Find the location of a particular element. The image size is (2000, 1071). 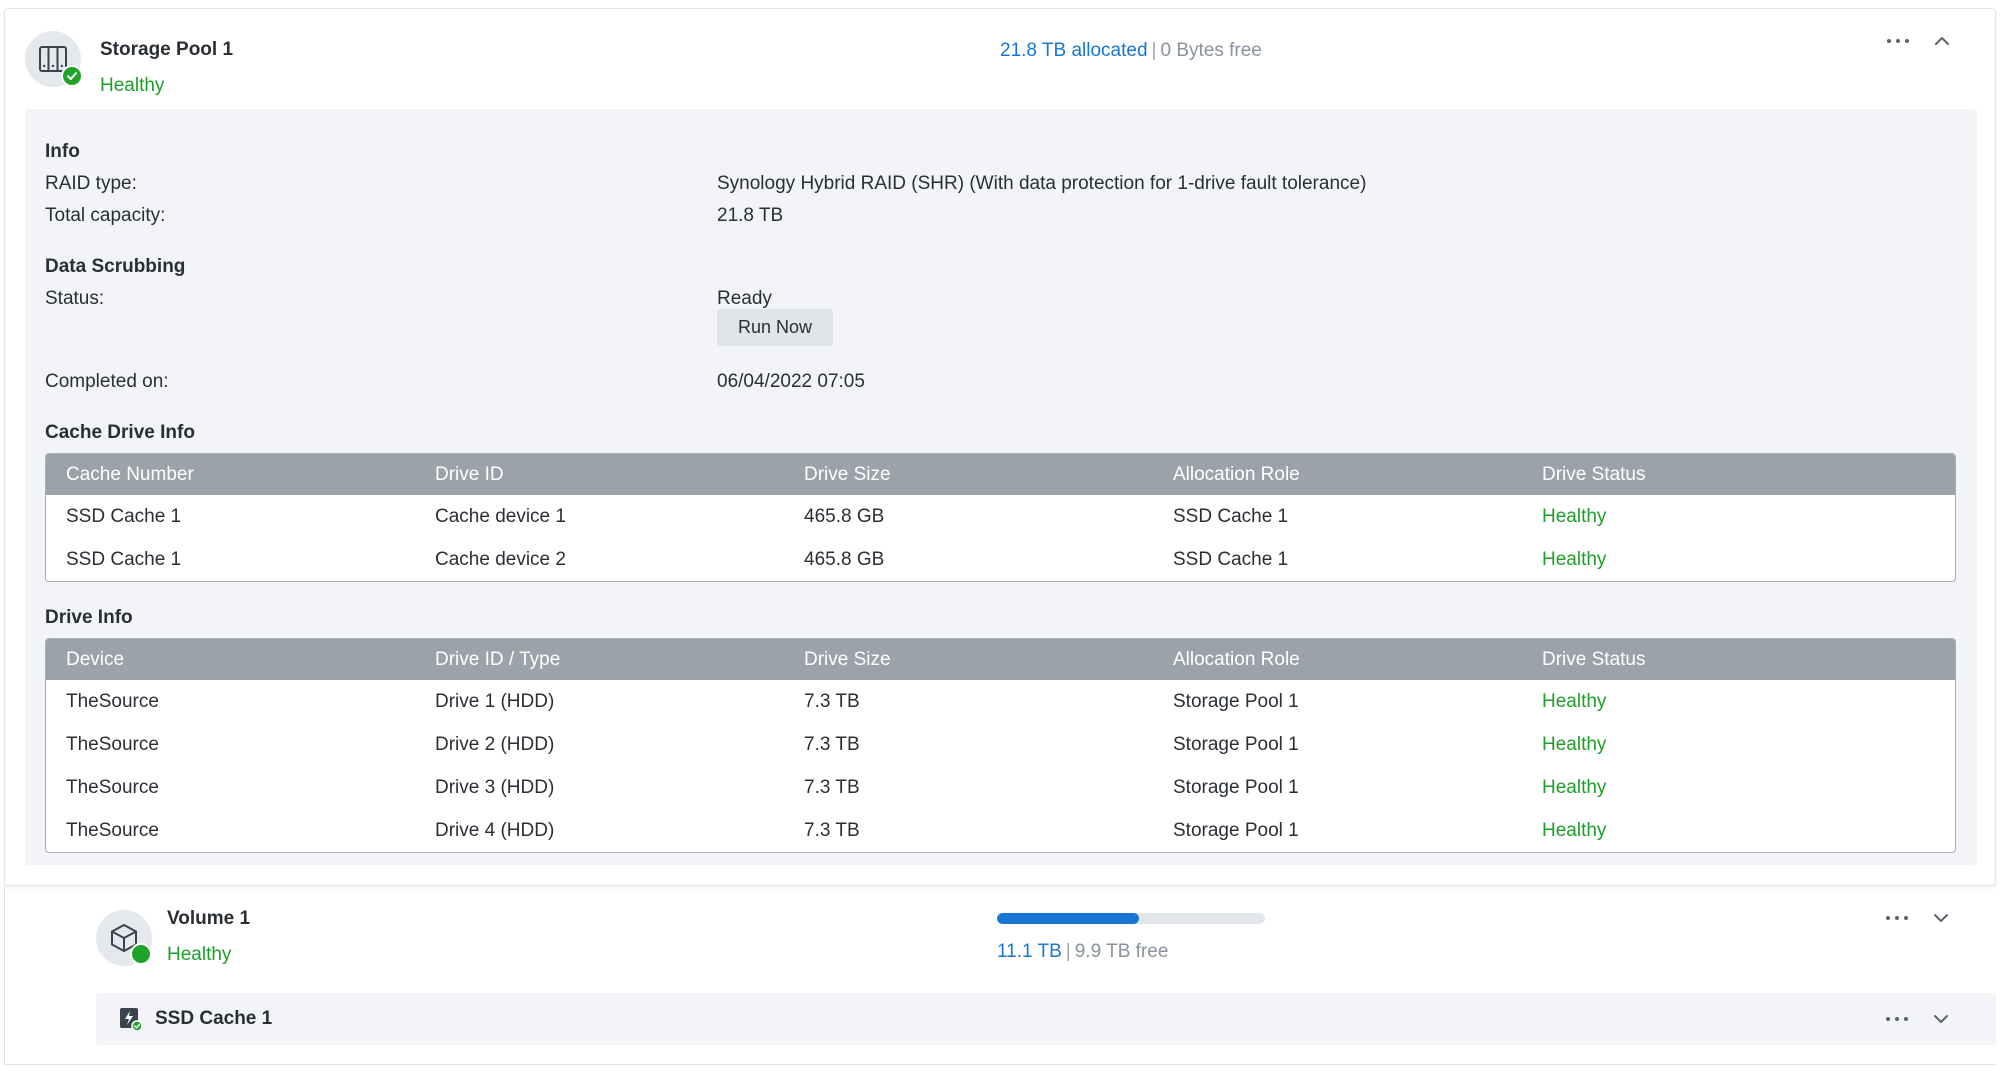

completed-on-label: Completed on: is located at coordinates (107, 381).